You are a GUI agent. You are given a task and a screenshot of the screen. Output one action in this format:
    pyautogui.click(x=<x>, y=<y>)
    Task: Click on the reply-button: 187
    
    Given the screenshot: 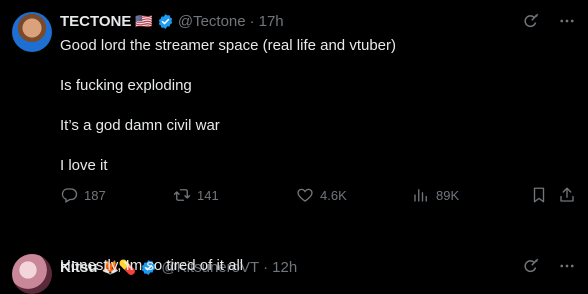 What is the action you would take?
    pyautogui.click(x=83, y=195)
    